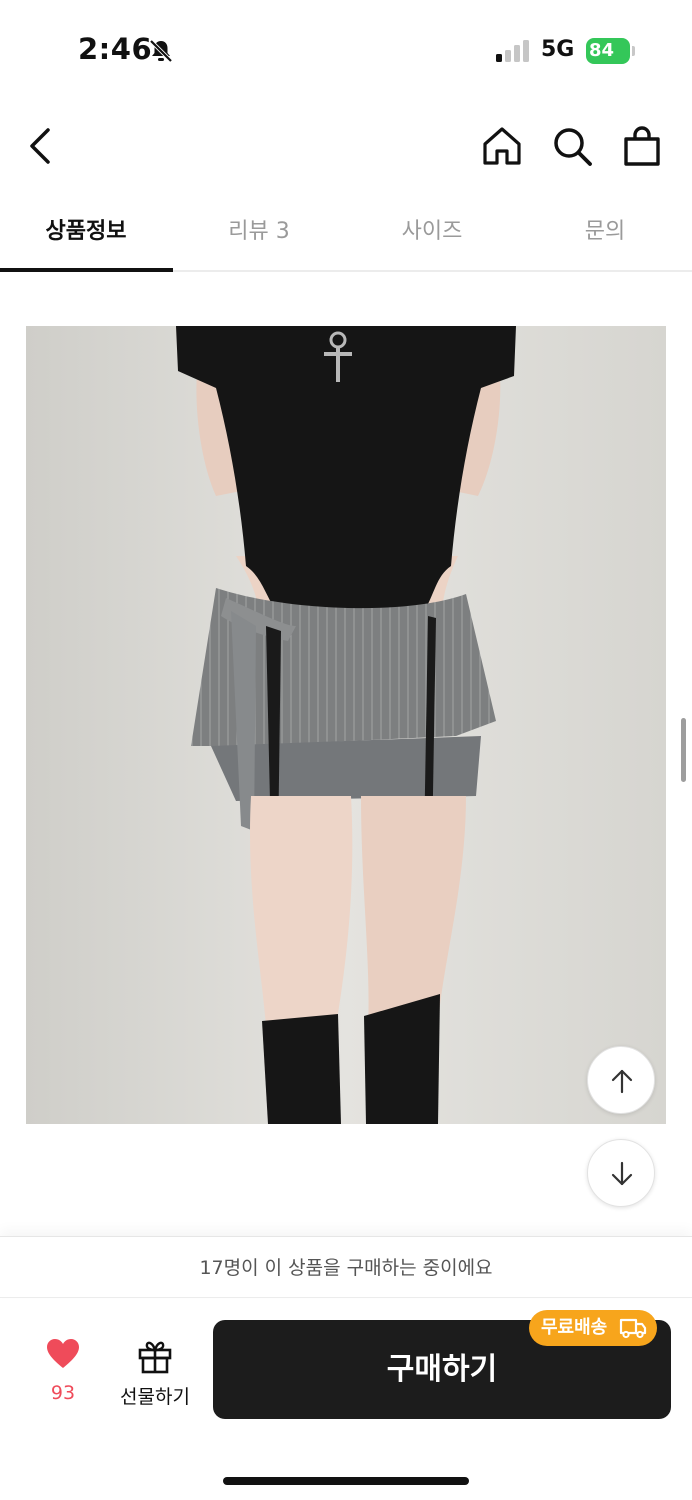  Describe the element at coordinates (346, 1481) in the screenshot. I see `home-indicator` at that location.